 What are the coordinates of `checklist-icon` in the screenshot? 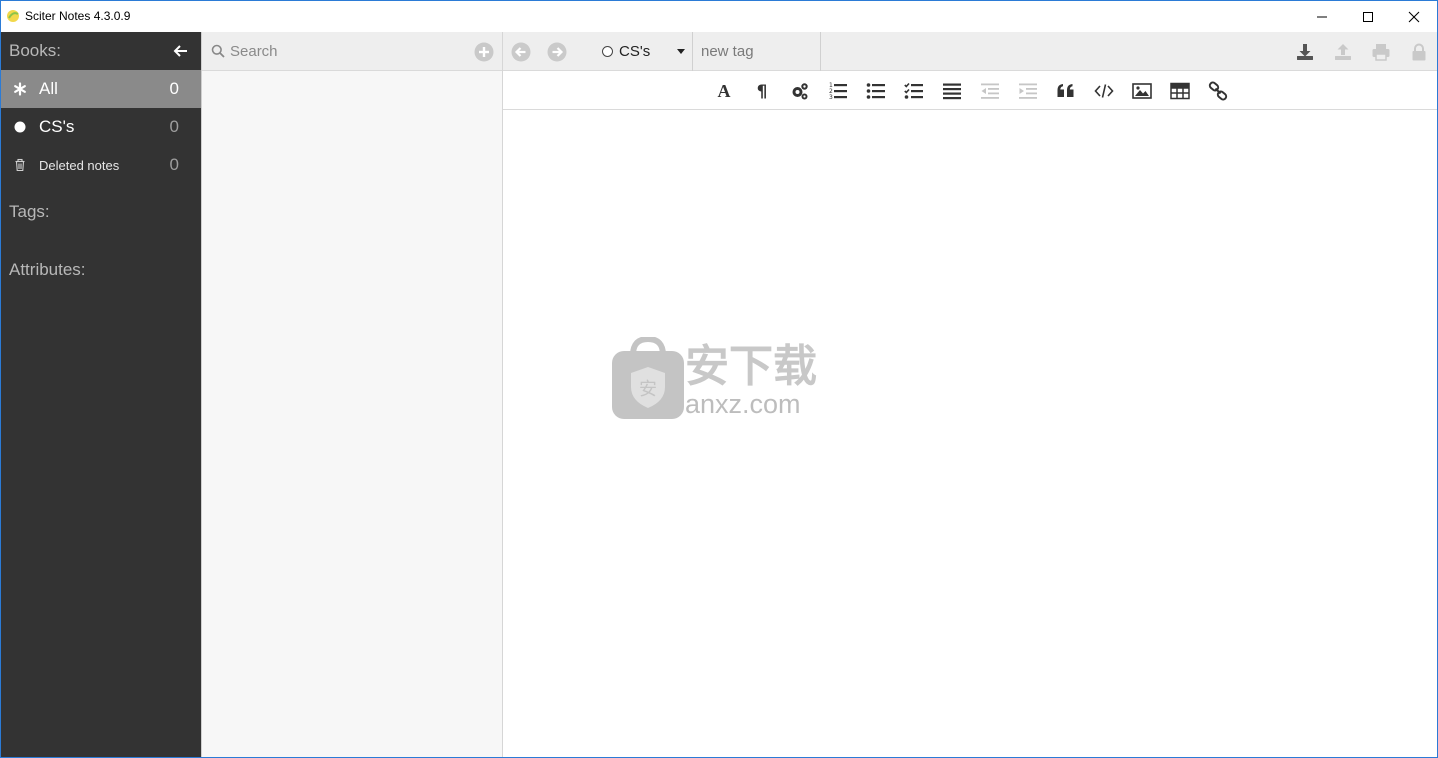 It's located at (913, 90).